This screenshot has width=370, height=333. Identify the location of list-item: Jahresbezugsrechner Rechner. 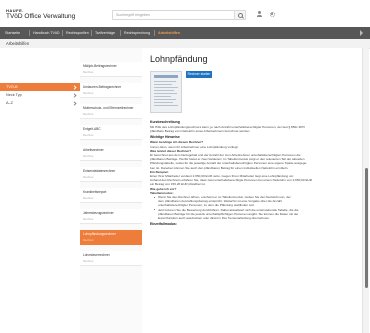
(111, 216).